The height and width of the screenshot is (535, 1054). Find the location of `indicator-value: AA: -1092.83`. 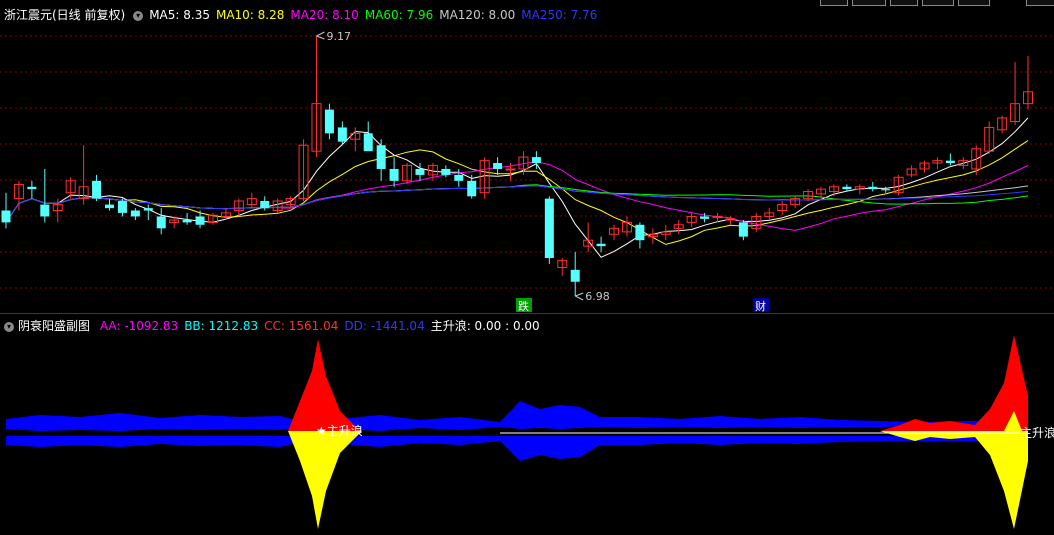

indicator-value: AA: -1092.83 is located at coordinates (139, 326).